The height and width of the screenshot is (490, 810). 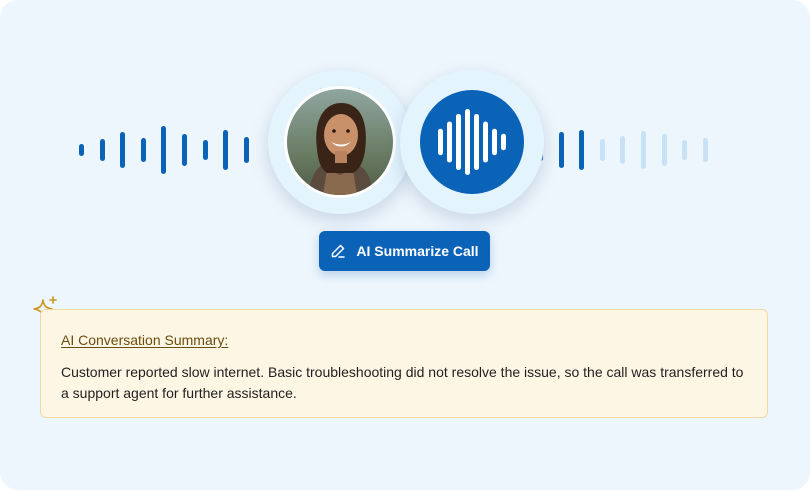 I want to click on ai-summarize-call-button: AI Summarize Call, so click(x=404, y=251).